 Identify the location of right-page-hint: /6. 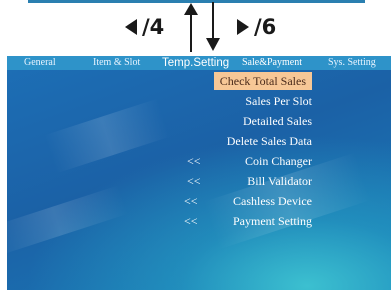
(256, 27).